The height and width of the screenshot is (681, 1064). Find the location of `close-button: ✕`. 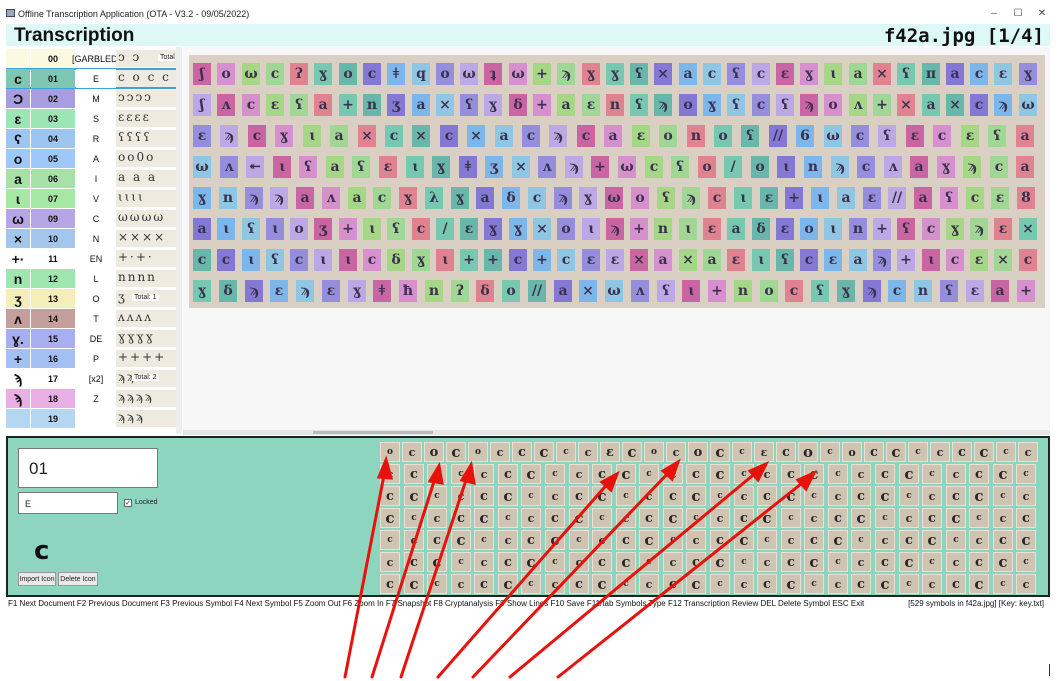

close-button: ✕ is located at coordinates (1042, 13).